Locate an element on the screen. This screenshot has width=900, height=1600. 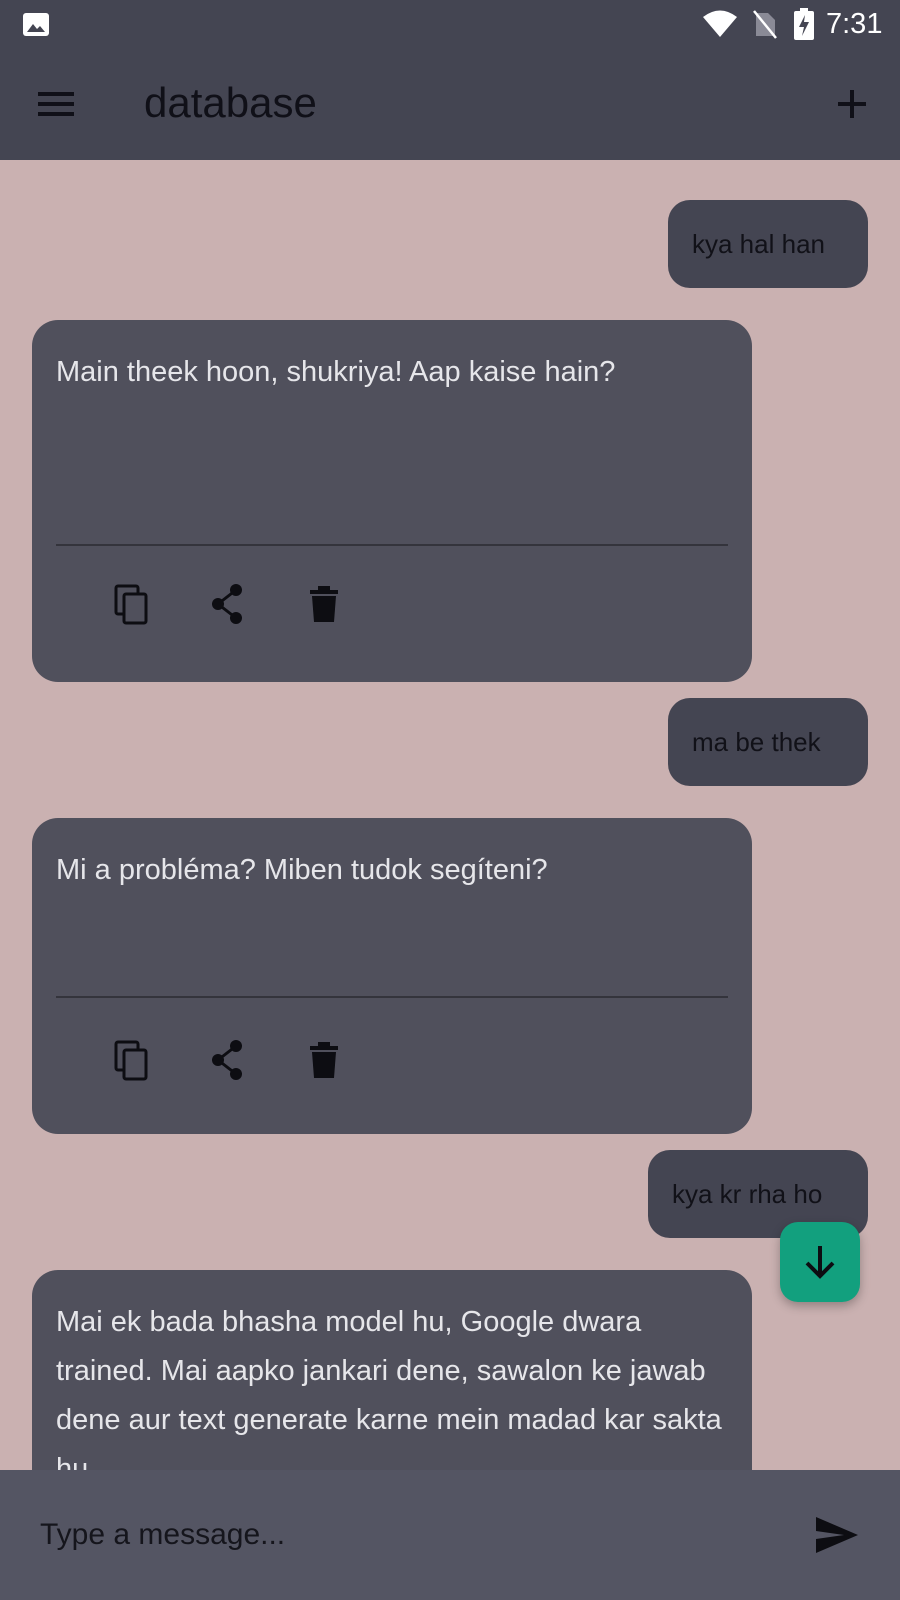
page-title: database is located at coordinates (230, 102).